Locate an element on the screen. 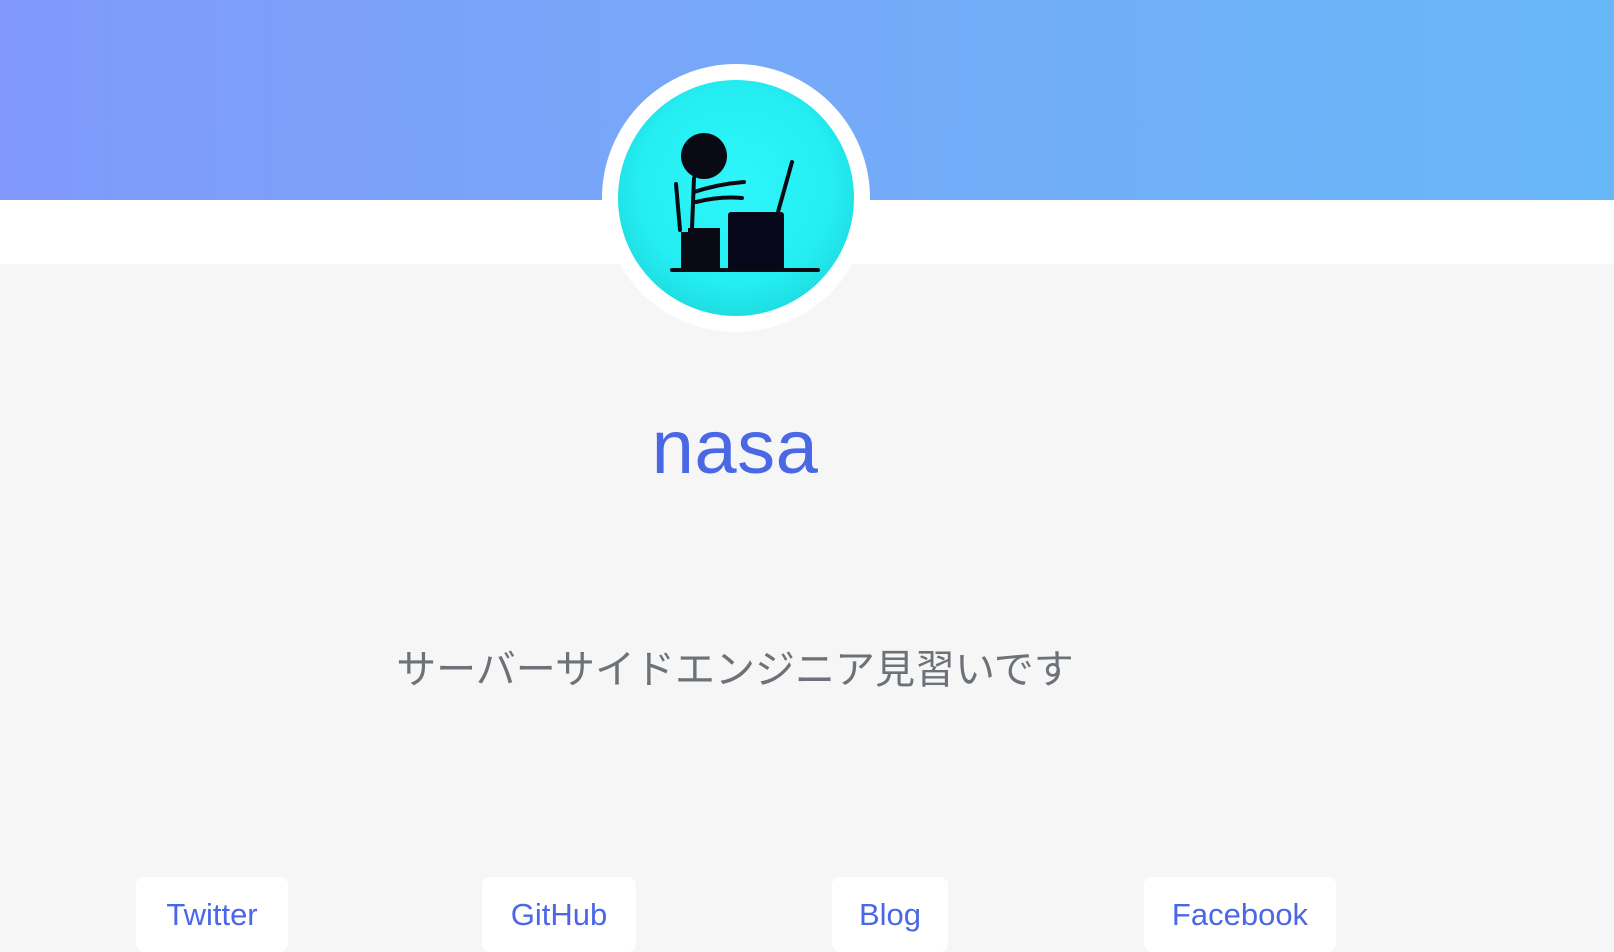 This screenshot has width=1614, height=952. avatar-frame is located at coordinates (736, 198).